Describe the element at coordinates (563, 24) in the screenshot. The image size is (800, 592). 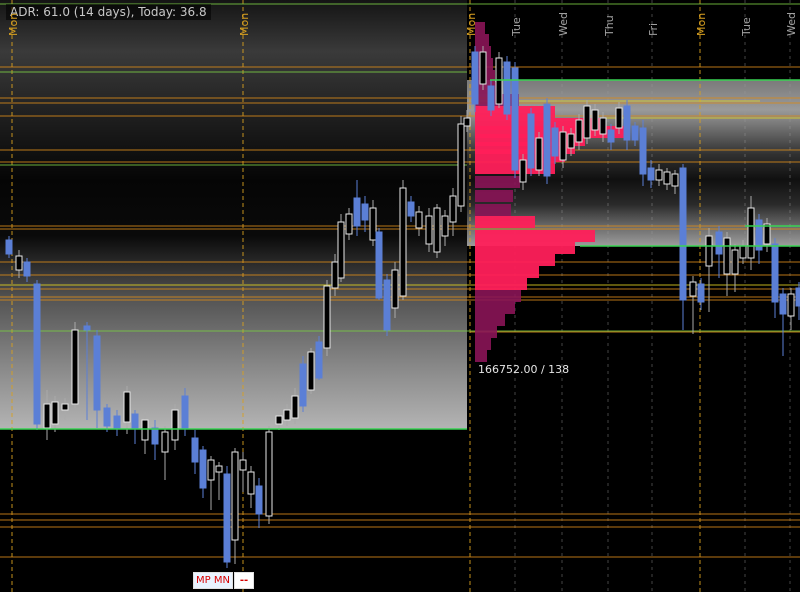
I see `day-axis-label: Wed` at that location.